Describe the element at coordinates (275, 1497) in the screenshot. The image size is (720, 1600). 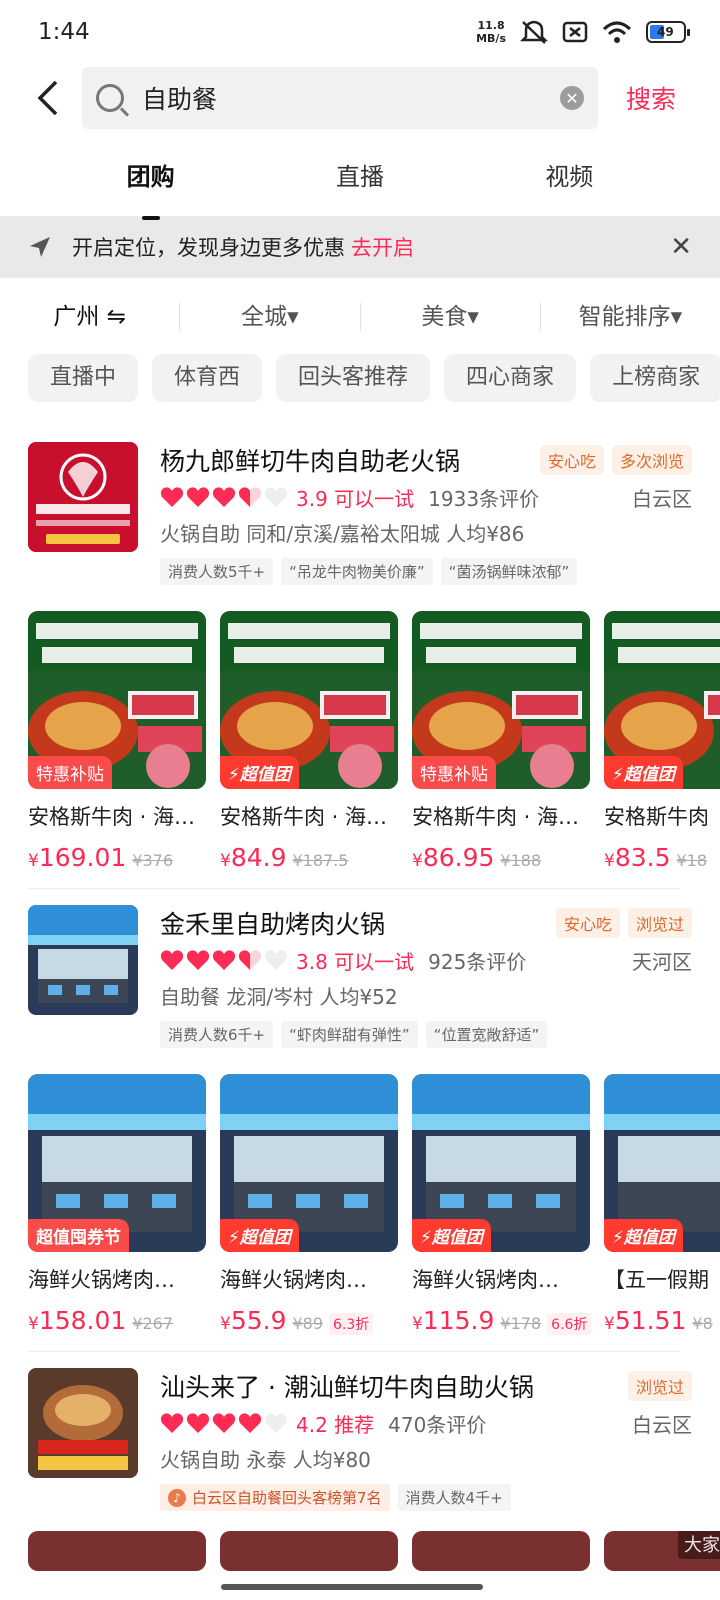
I see `rank-badge: ♪ 白云区自助餐回头客榜第7名` at that location.